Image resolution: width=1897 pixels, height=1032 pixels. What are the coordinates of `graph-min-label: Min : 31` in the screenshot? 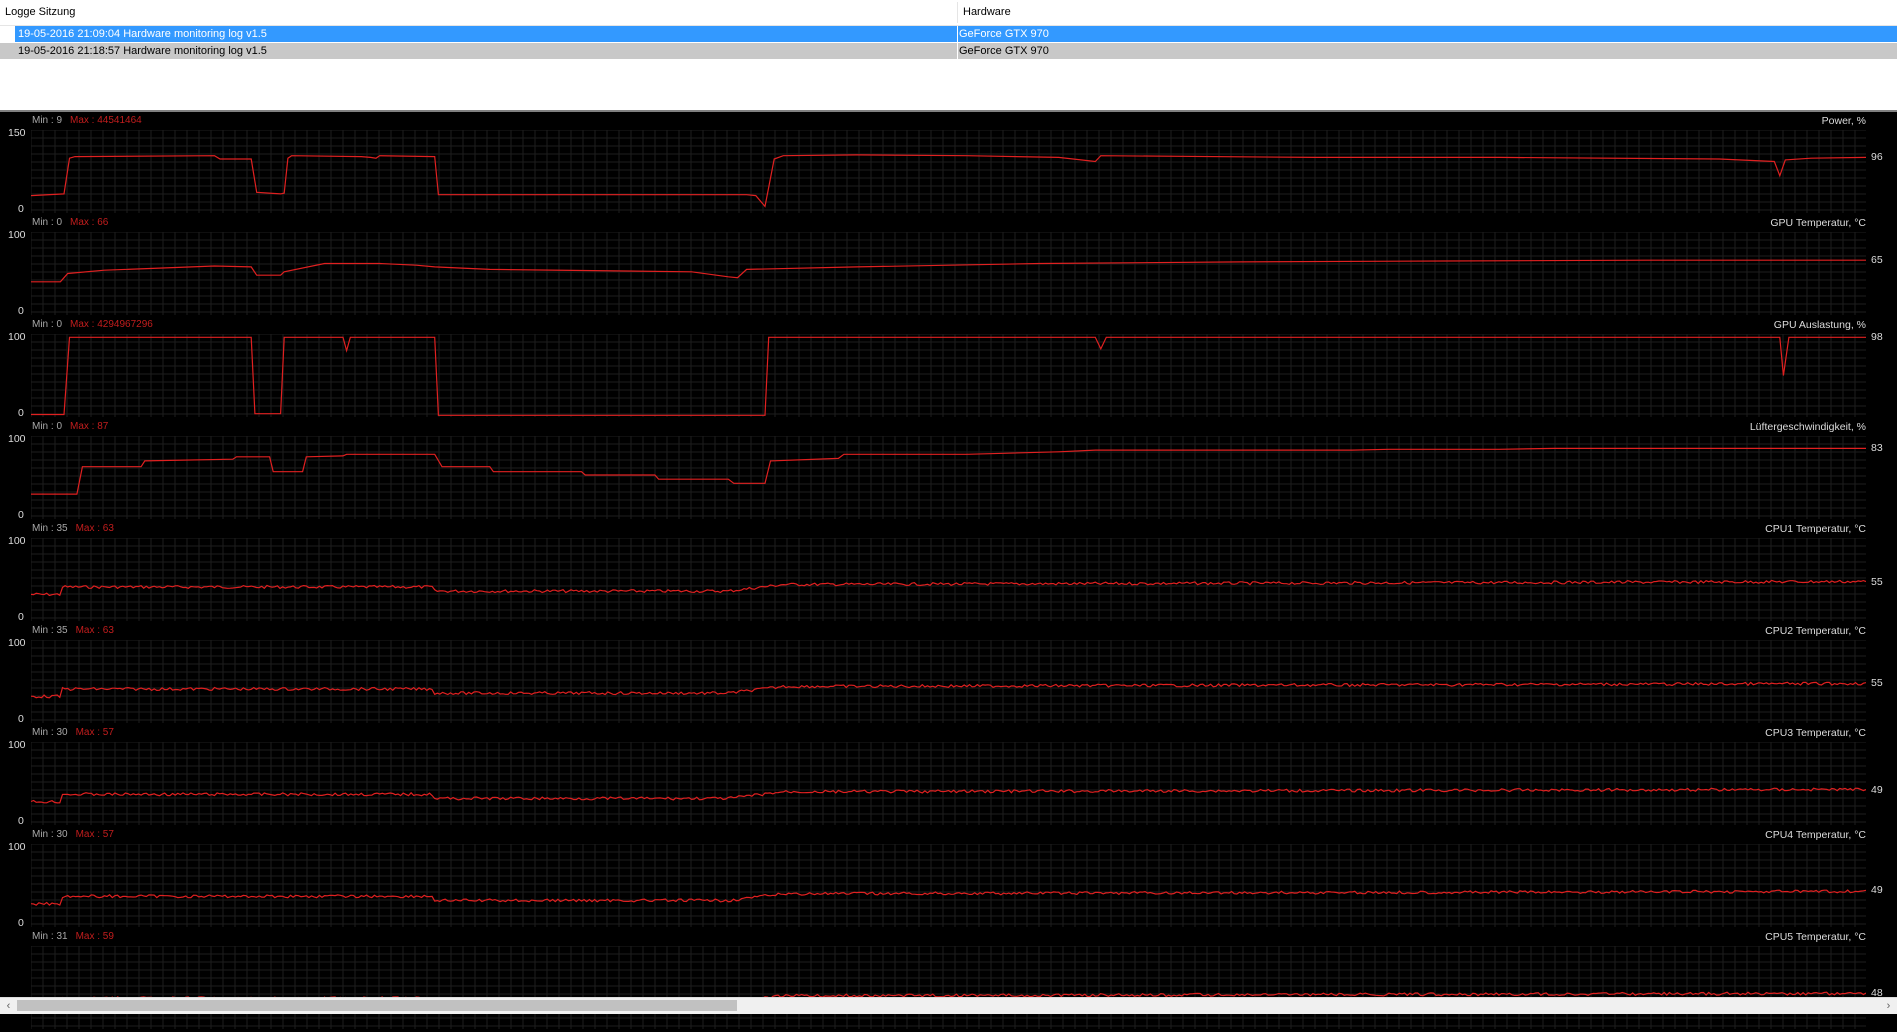 It's located at (50, 936).